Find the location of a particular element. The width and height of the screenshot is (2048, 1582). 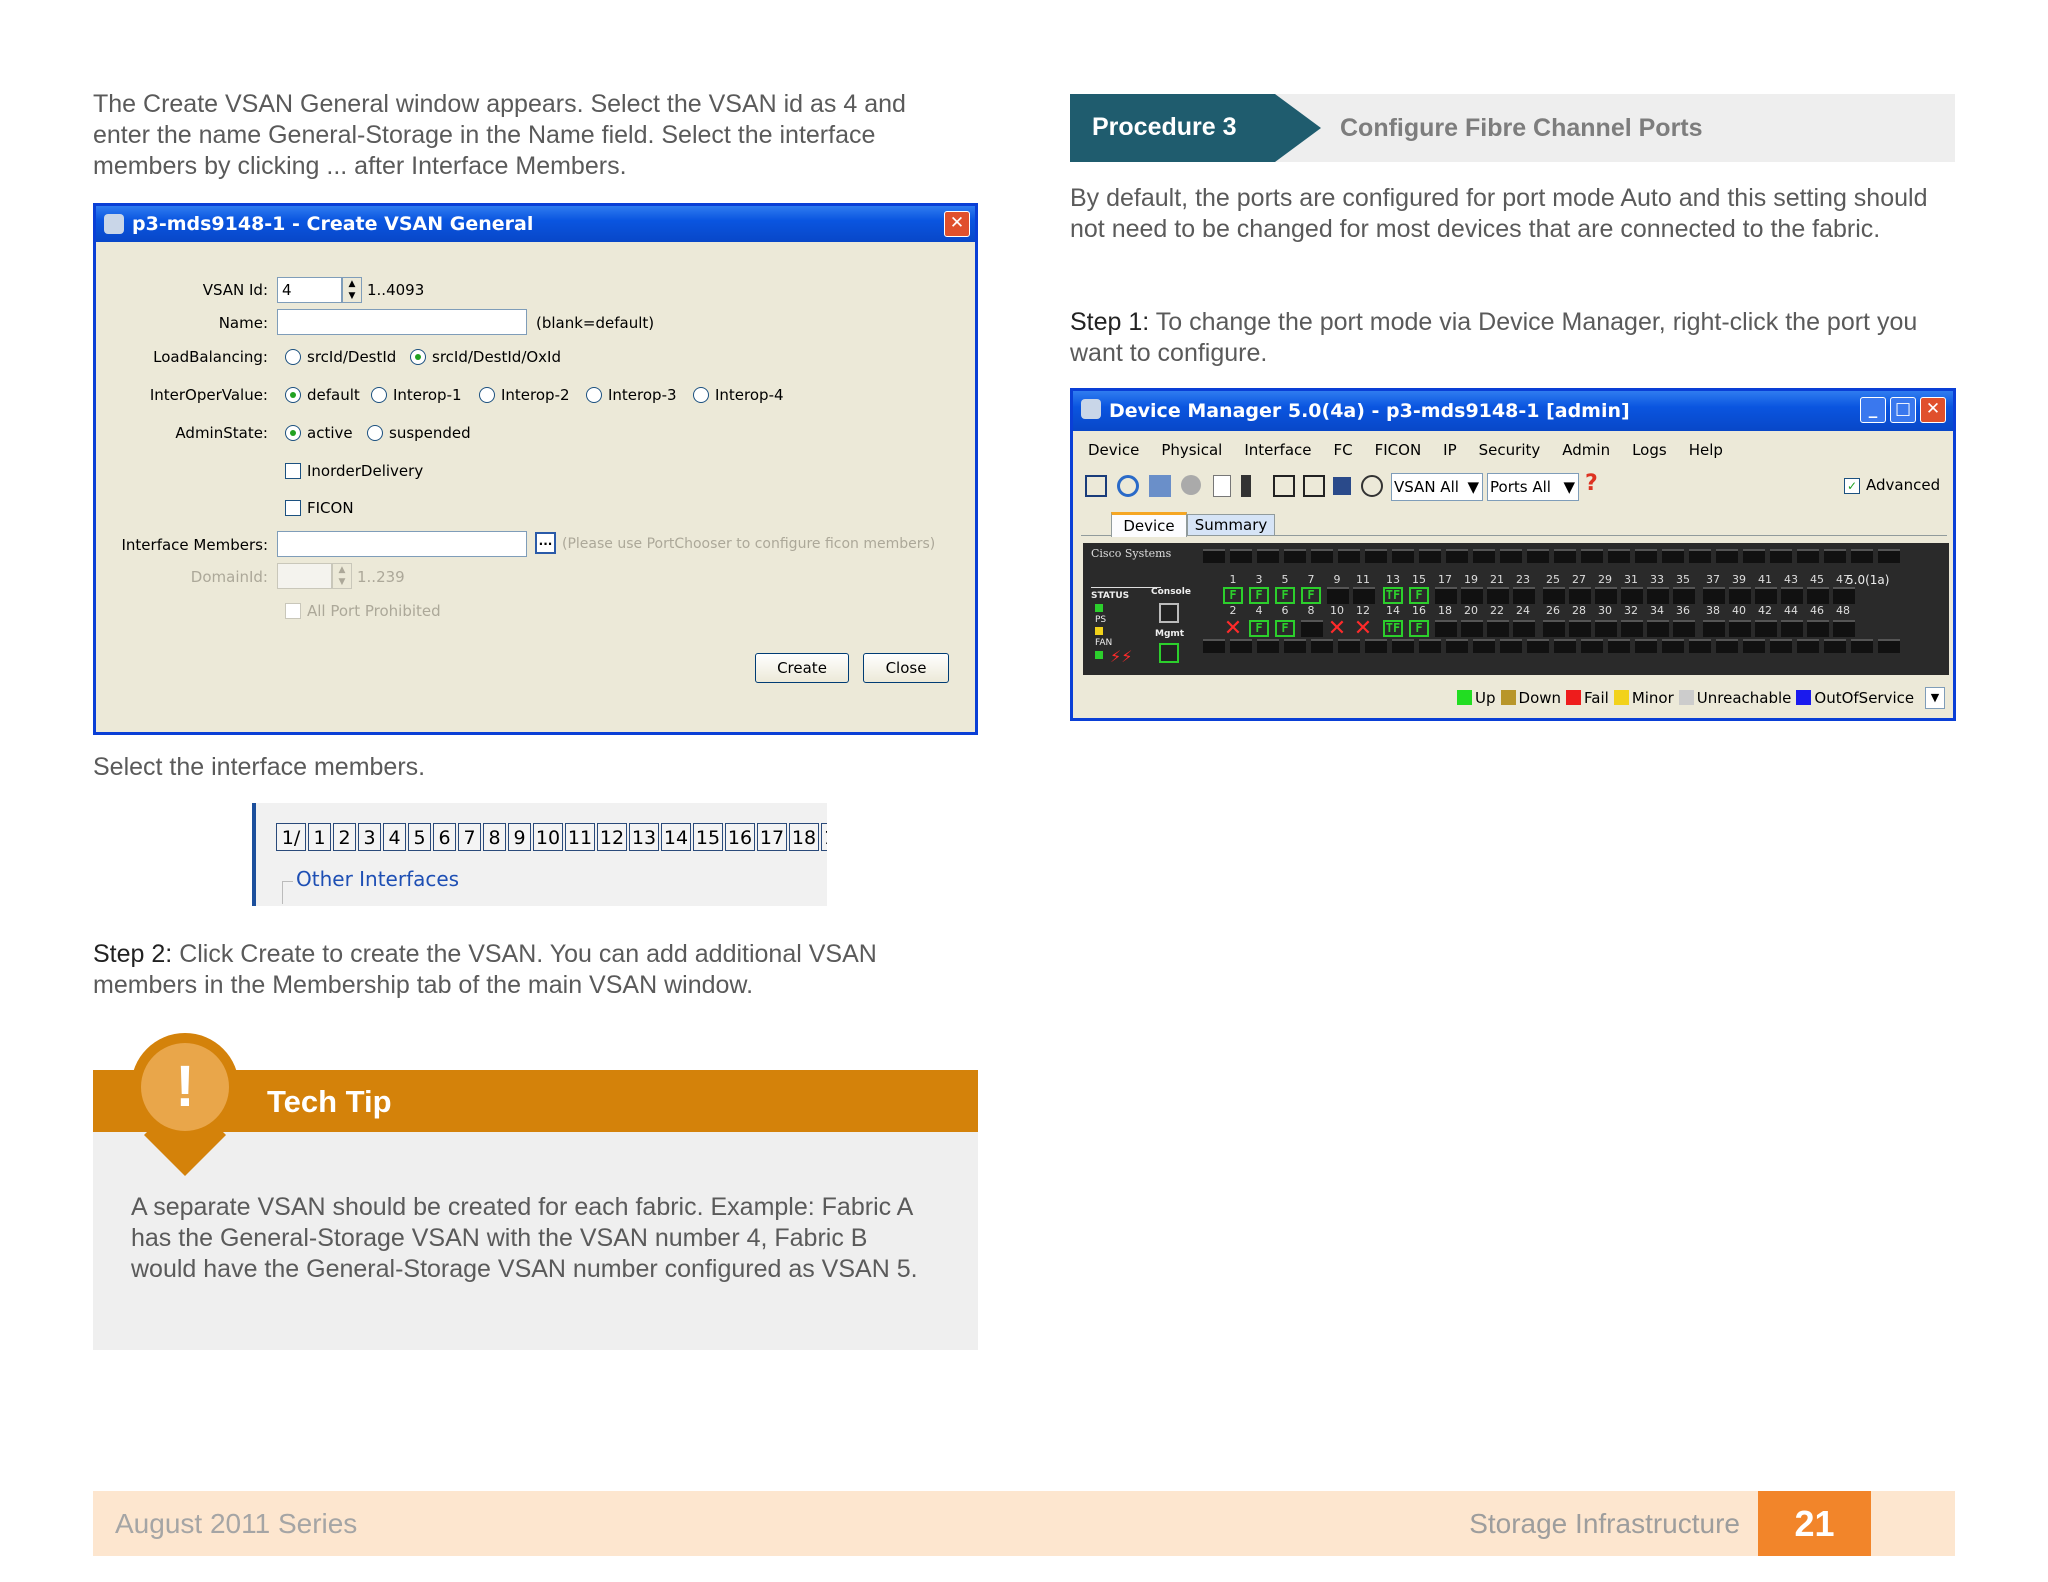

menu-item-ip: IP is located at coordinates (1449, 450).